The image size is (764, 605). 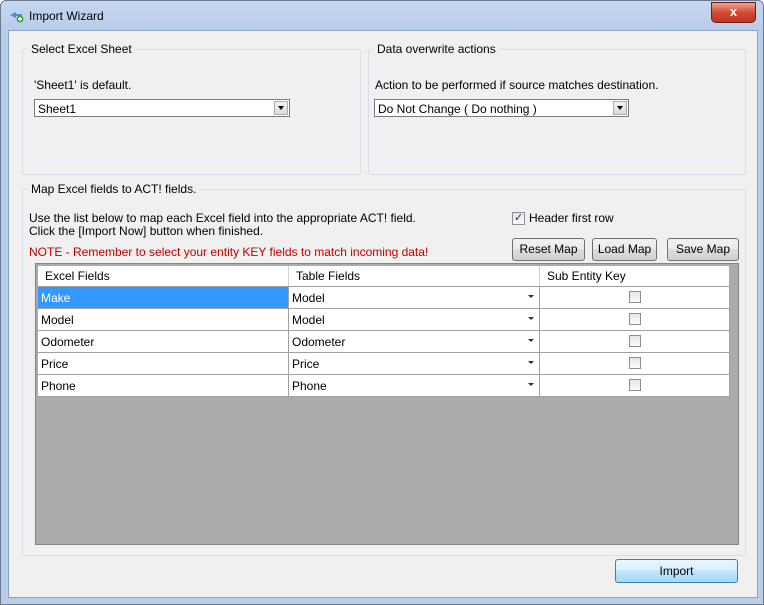 What do you see at coordinates (163, 341) in the screenshot?
I see `excel-field-cell: Odometer` at bounding box center [163, 341].